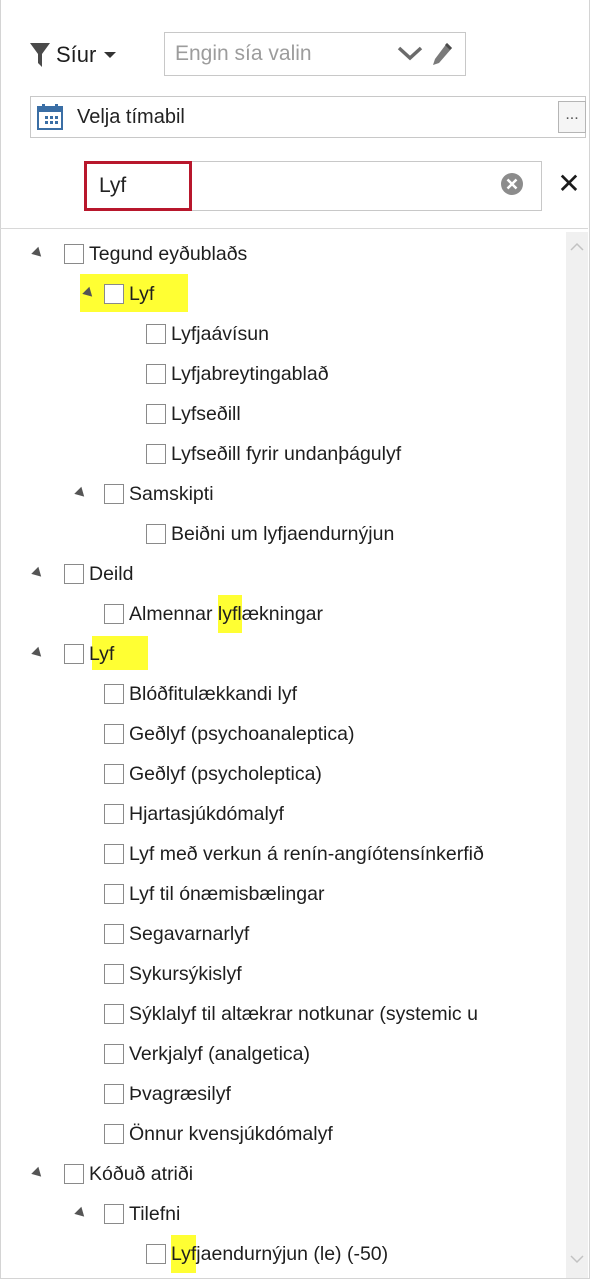  Describe the element at coordinates (176, 934) in the screenshot. I see `tree-node: Segavarnarlyf` at that location.